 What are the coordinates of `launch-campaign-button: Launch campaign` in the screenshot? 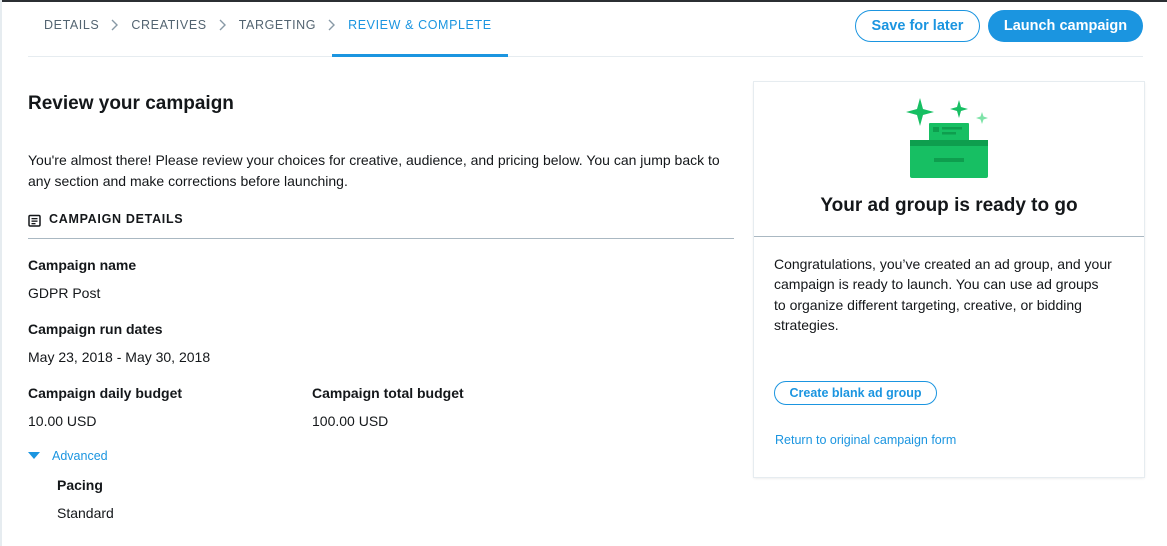 It's located at (1065, 26).